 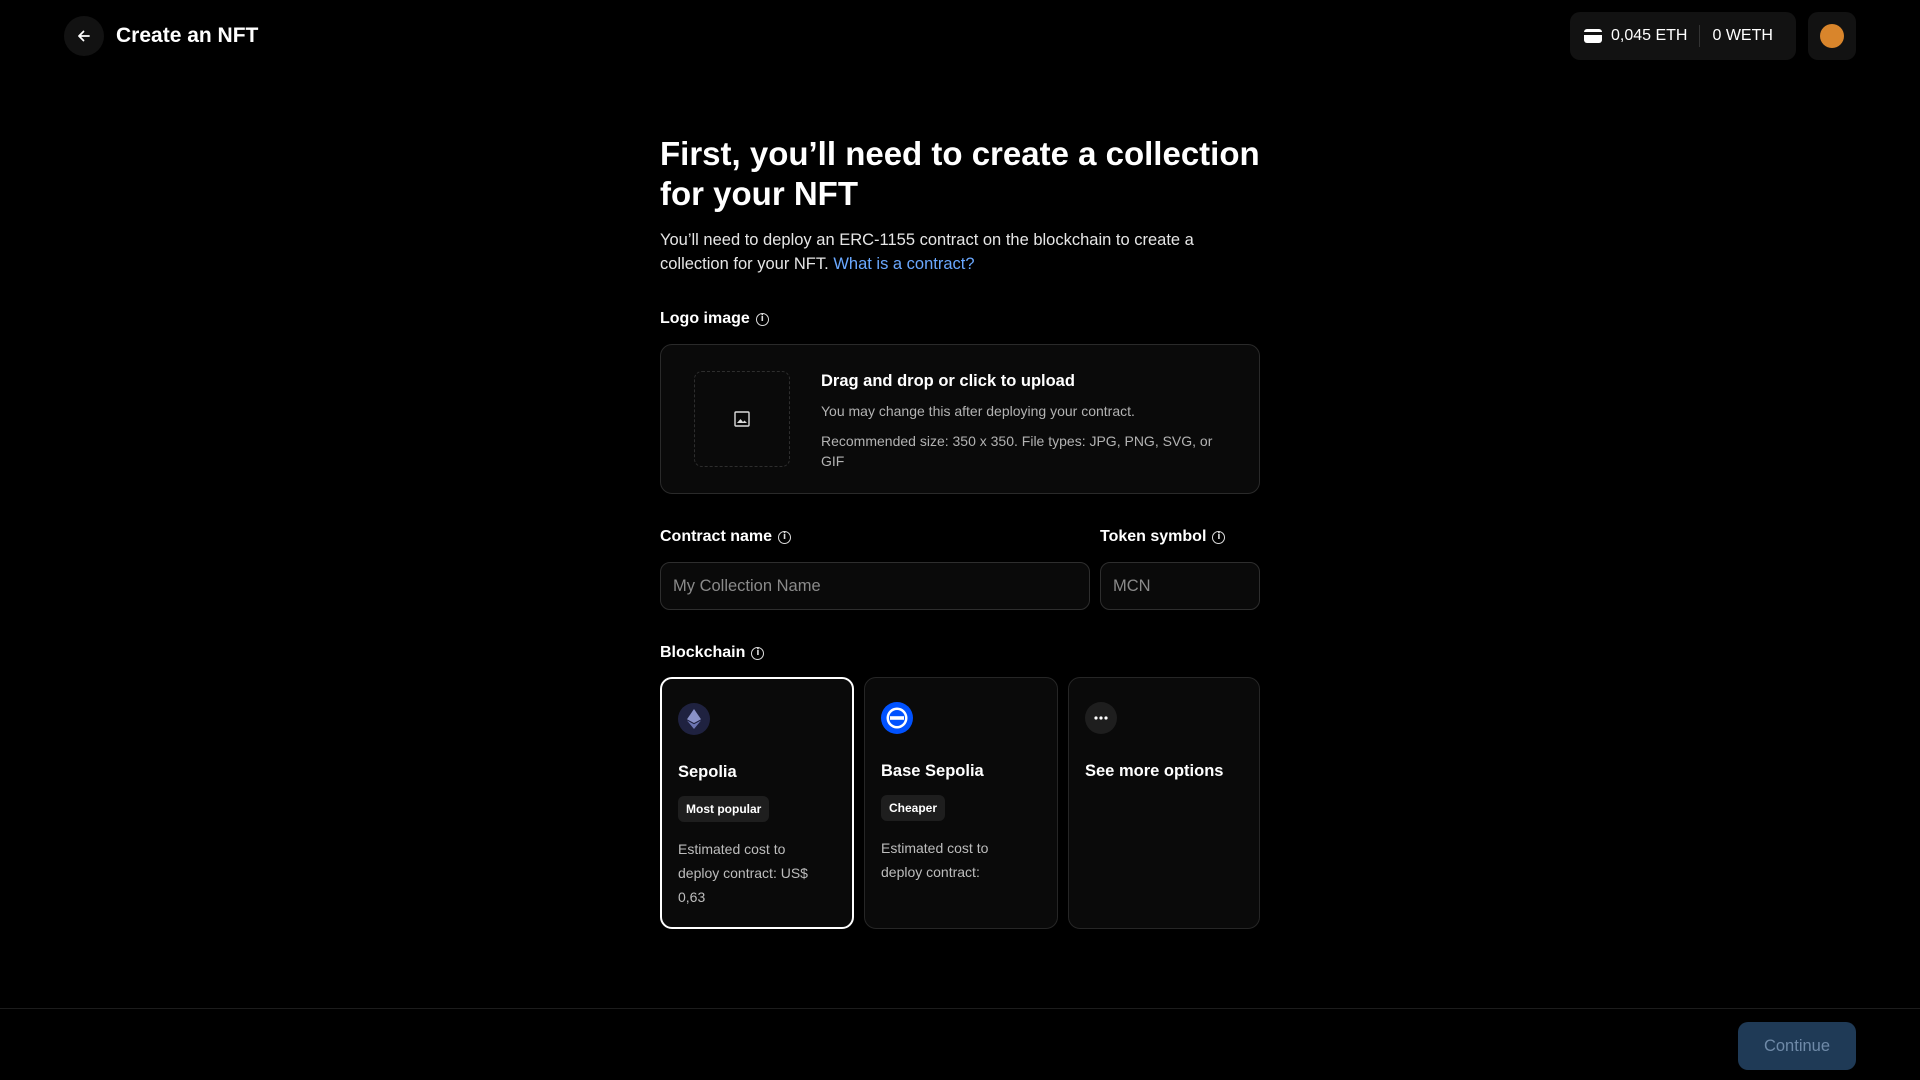 I want to click on token-symbol-label: Token symbol i, so click(x=1163, y=537).